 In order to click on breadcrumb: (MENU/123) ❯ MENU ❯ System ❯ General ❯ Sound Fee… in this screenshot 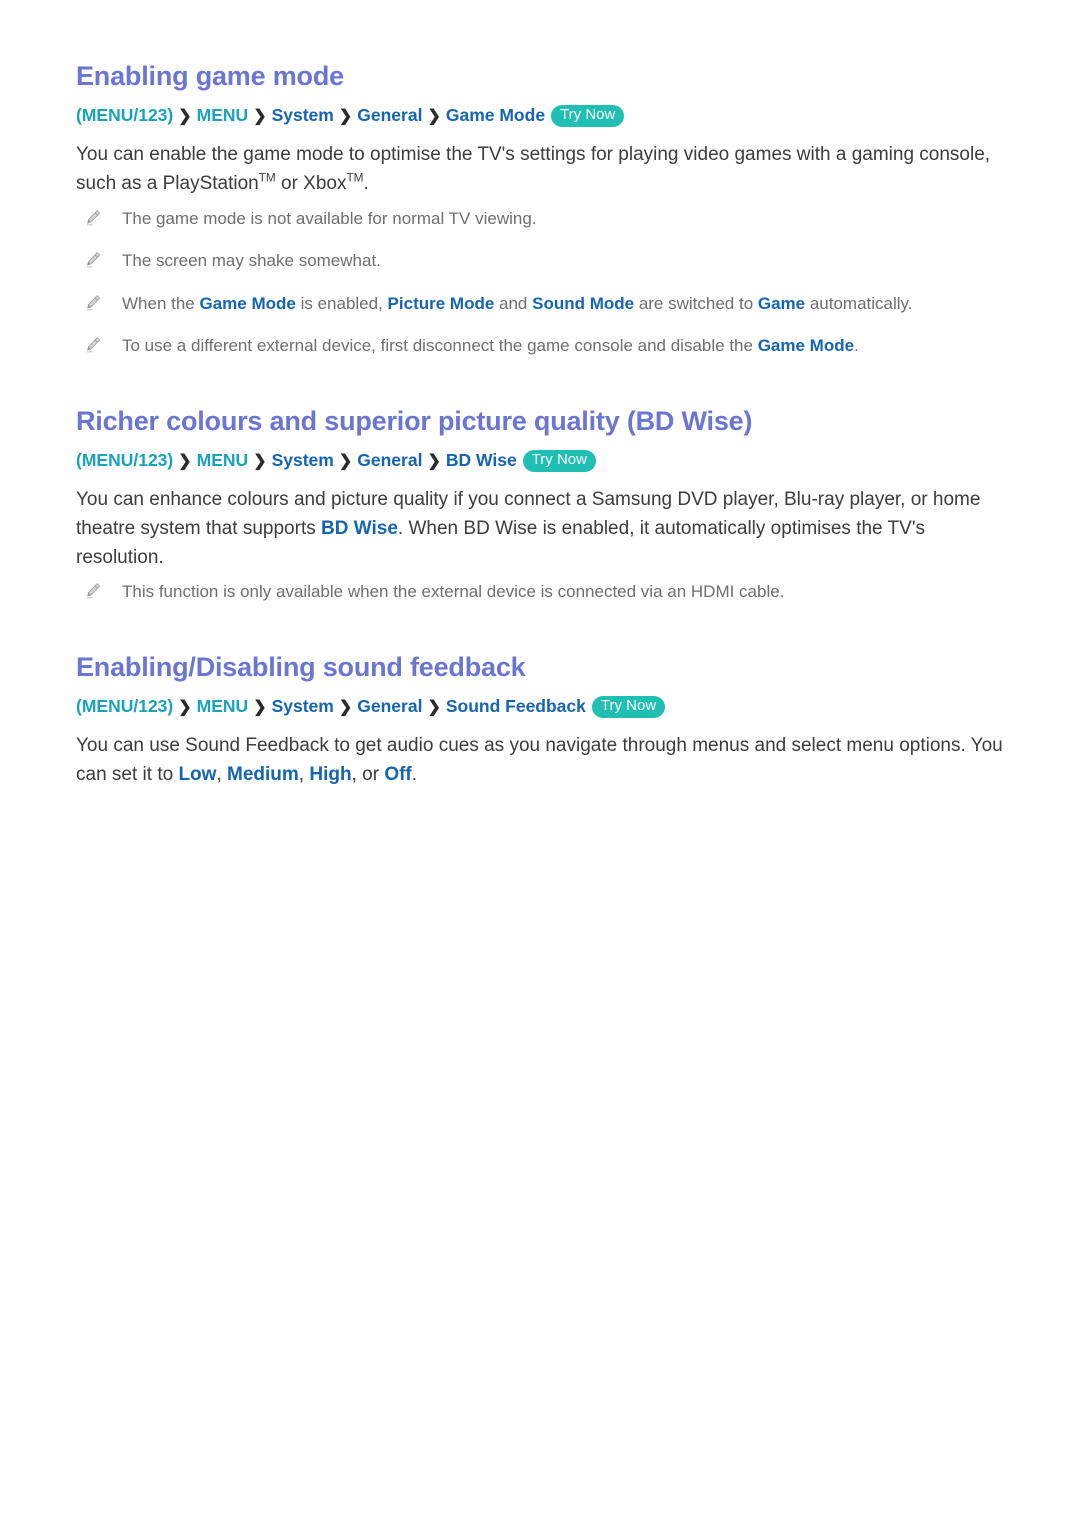, I will do `click(540, 706)`.